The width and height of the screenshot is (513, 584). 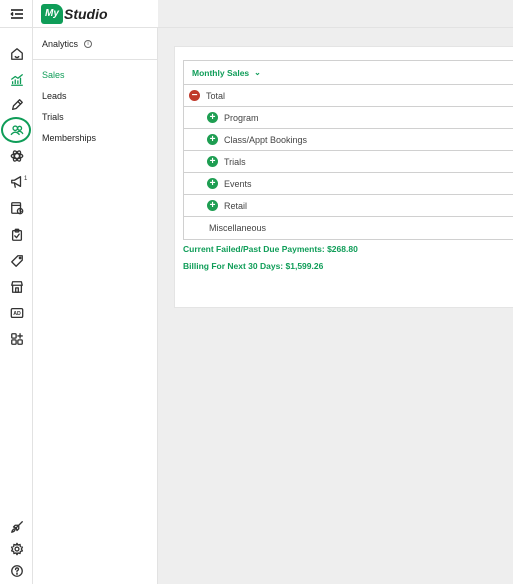 I want to click on analytics-icon, so click(x=16, y=80).